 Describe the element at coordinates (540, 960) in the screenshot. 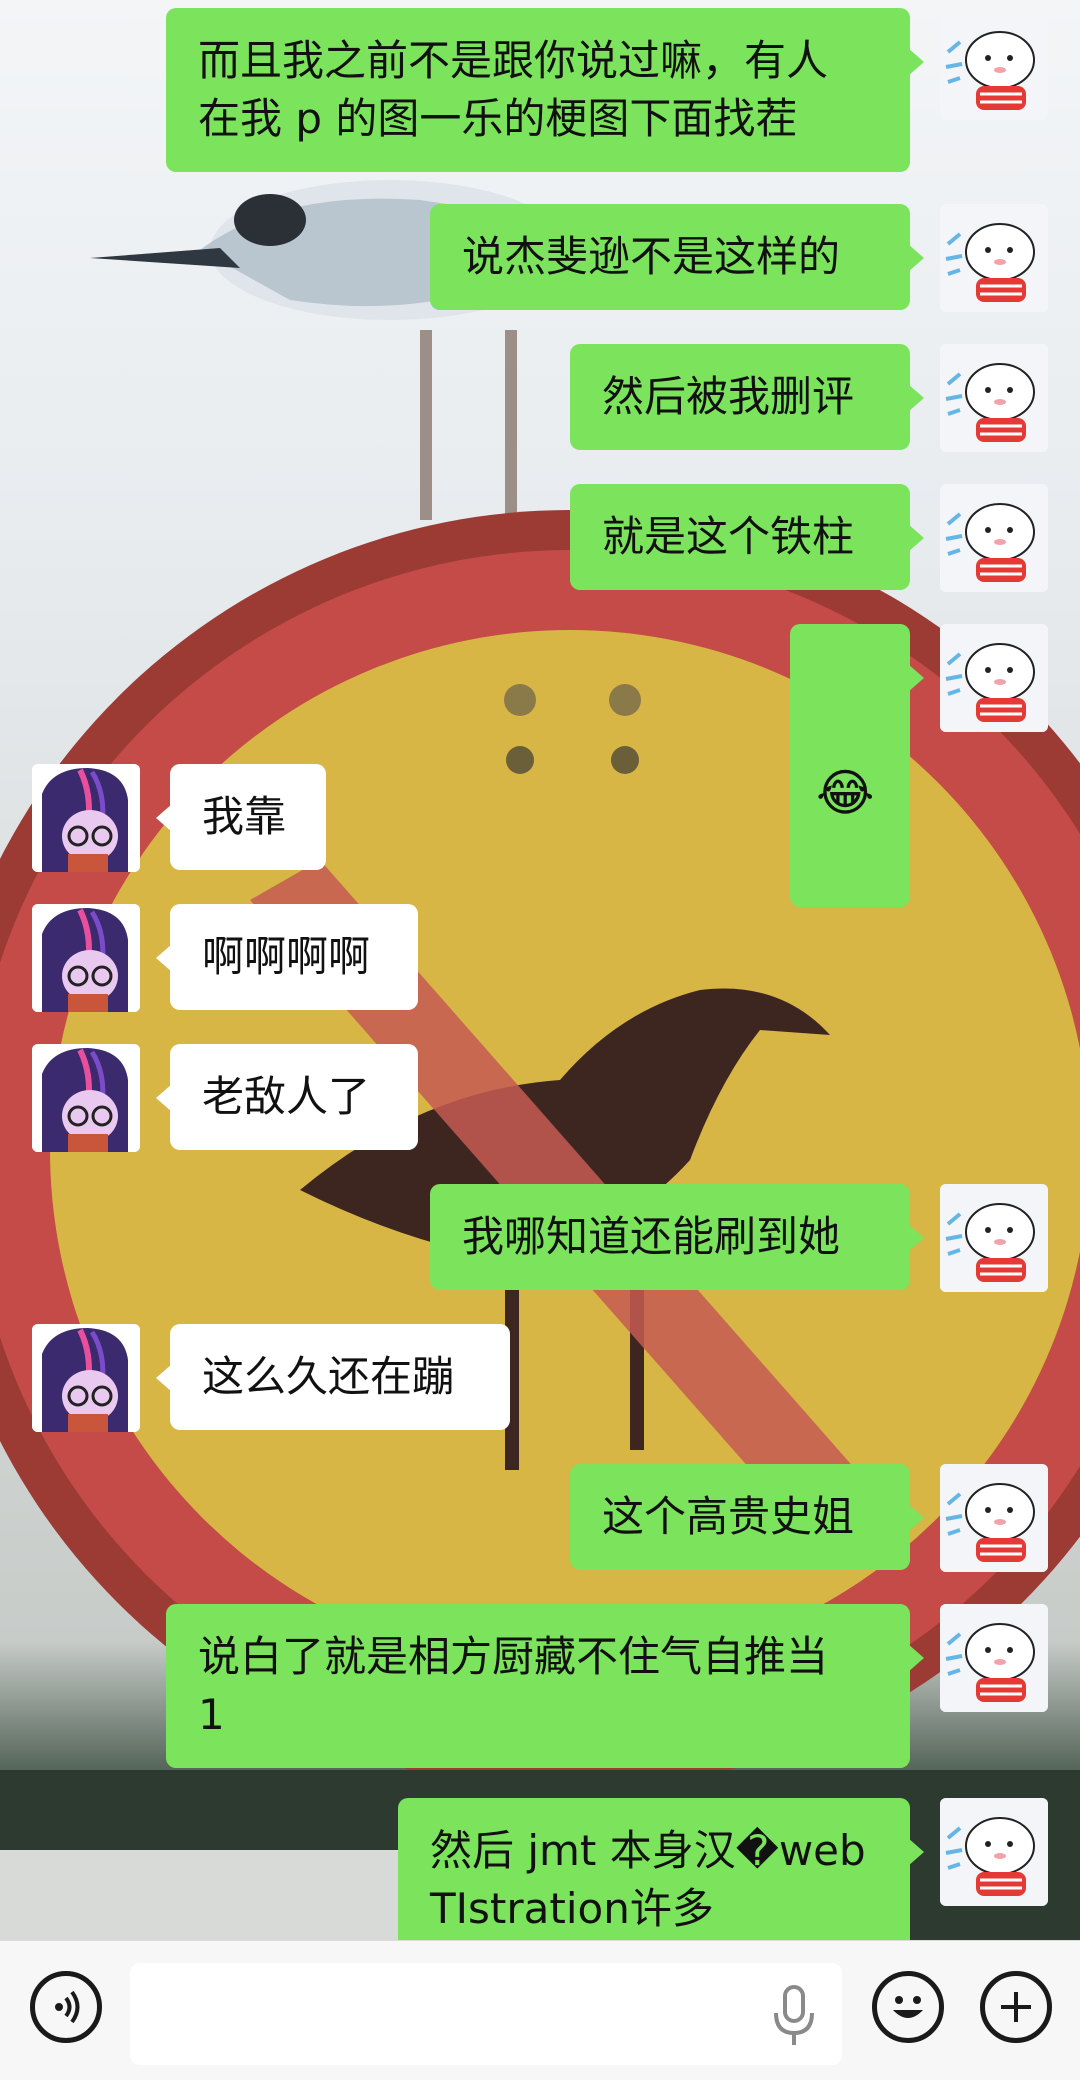

I see `message-row-received: 啊啊啊啊` at that location.